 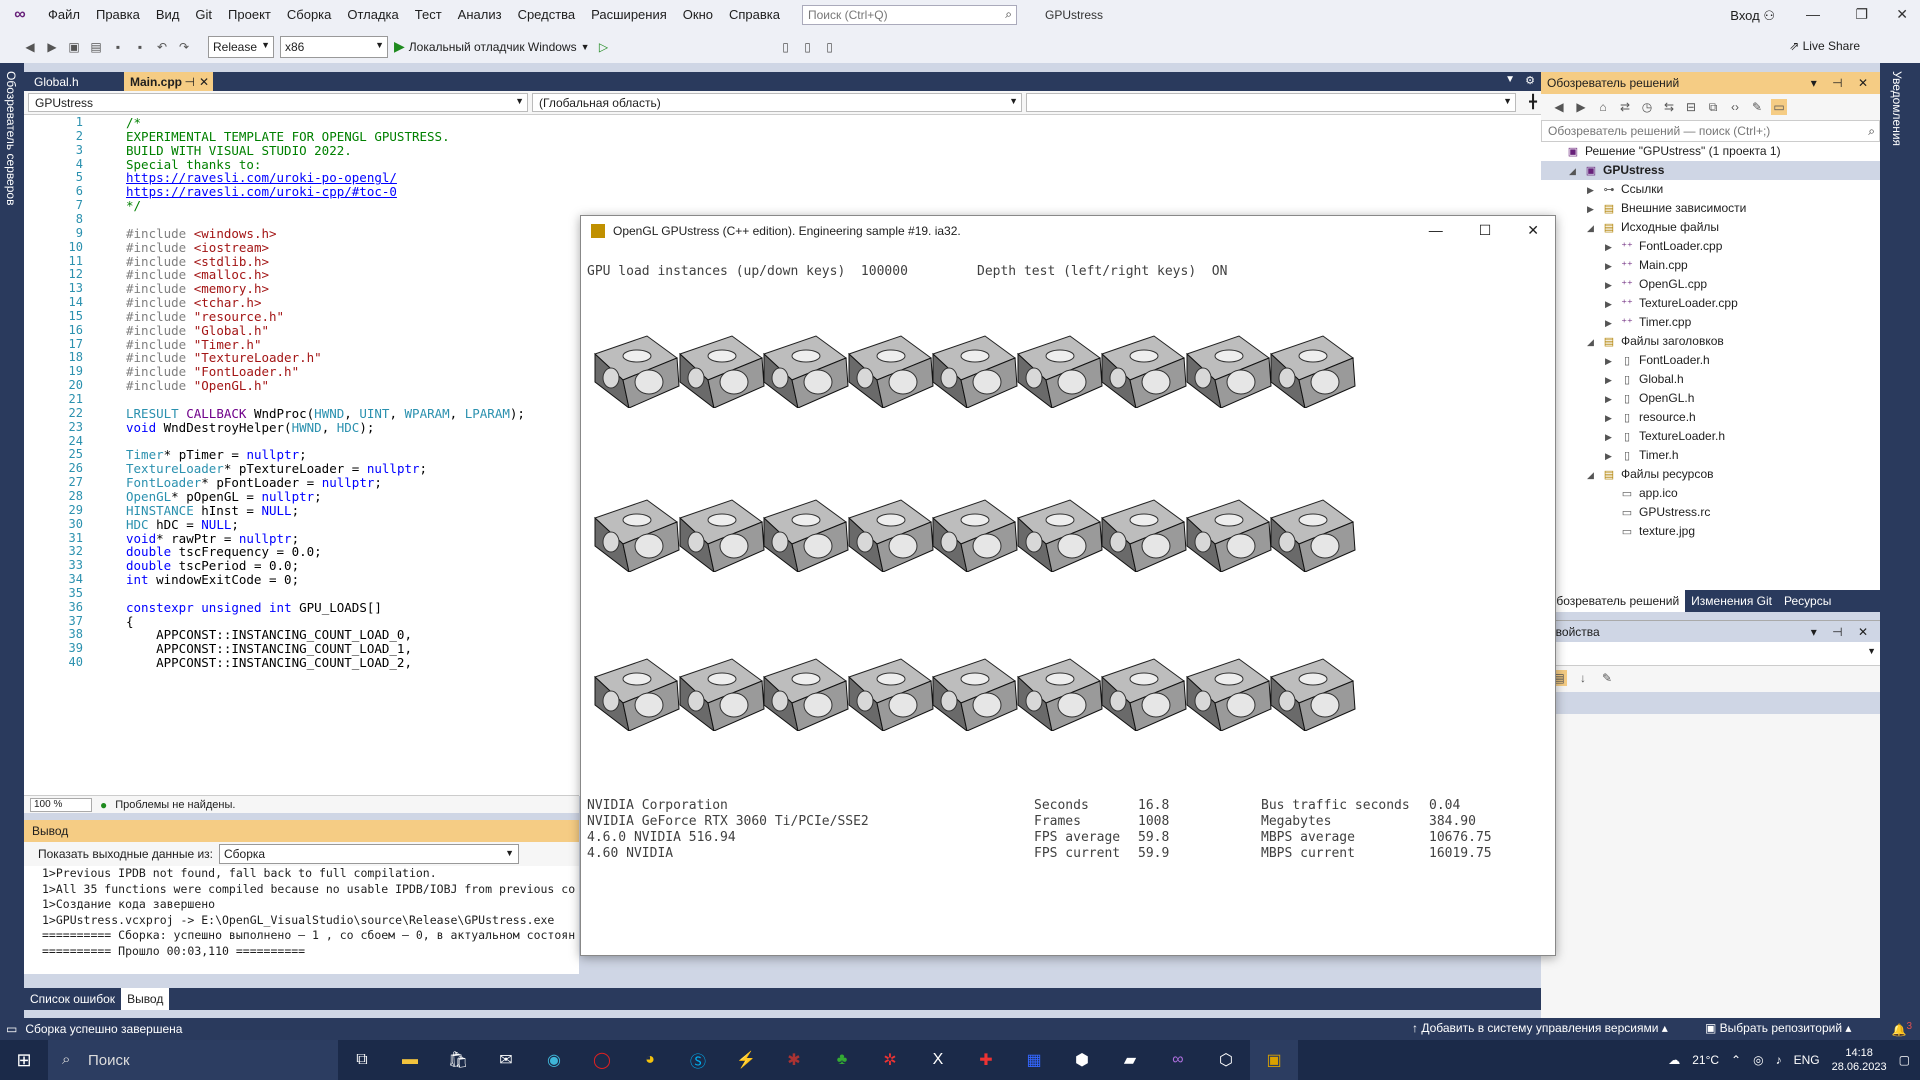 I want to click on tree-item: ▶ ▯ Global.h, so click(x=1644, y=379).